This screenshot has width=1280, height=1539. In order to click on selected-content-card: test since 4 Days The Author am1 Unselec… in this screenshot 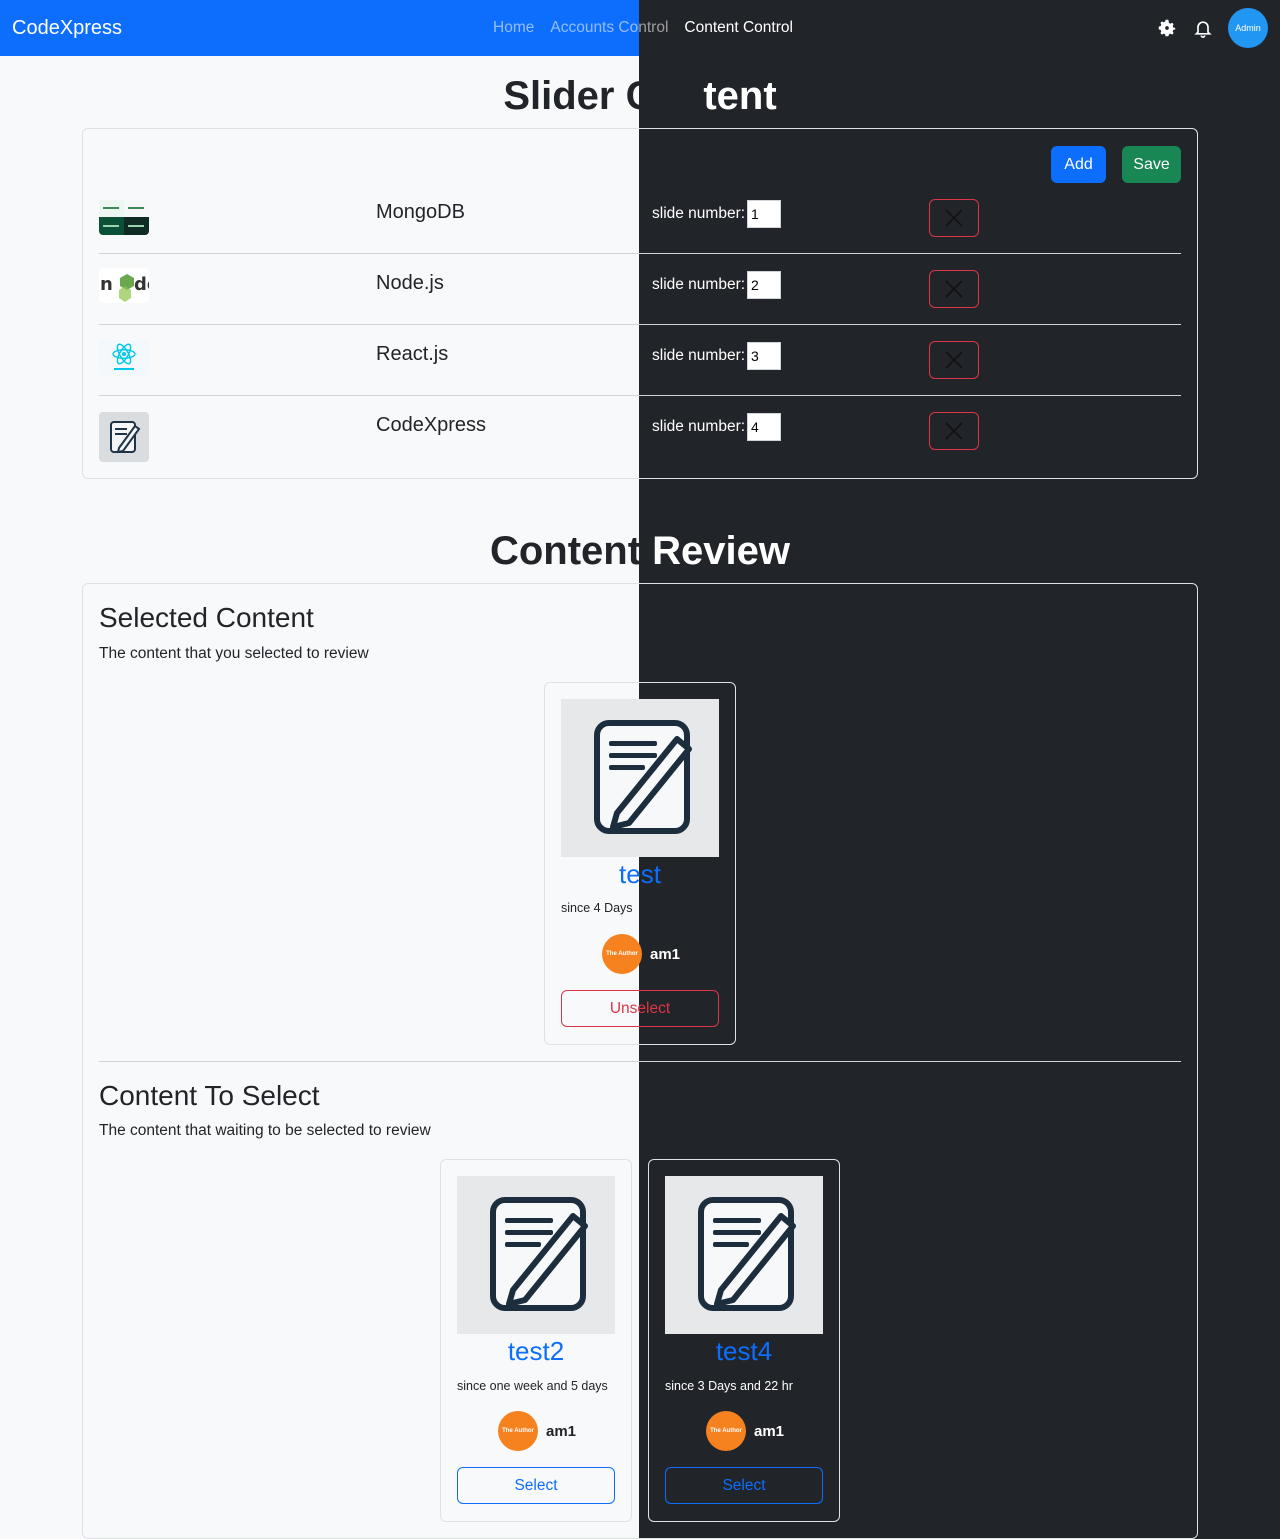, I will do `click(640, 863)`.